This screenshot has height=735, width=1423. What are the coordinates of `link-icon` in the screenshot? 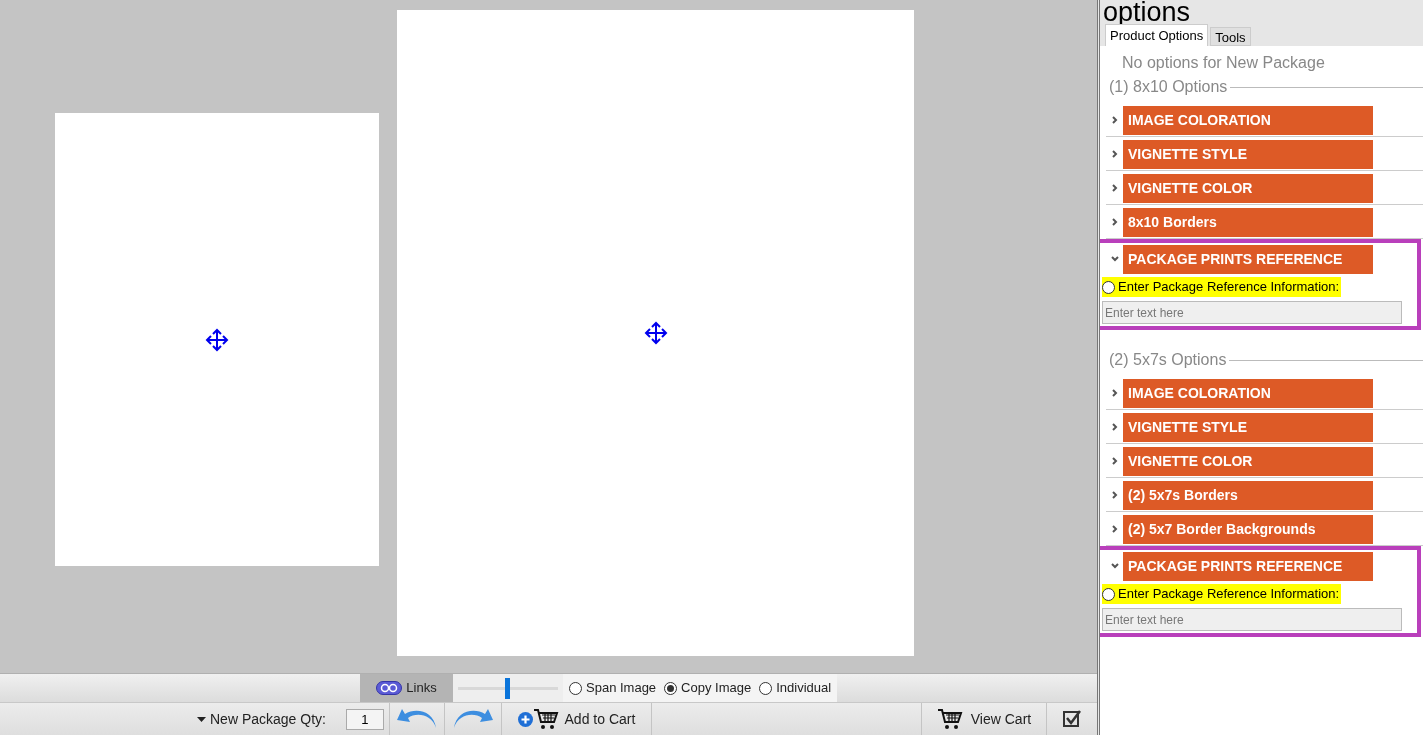 It's located at (389, 688).